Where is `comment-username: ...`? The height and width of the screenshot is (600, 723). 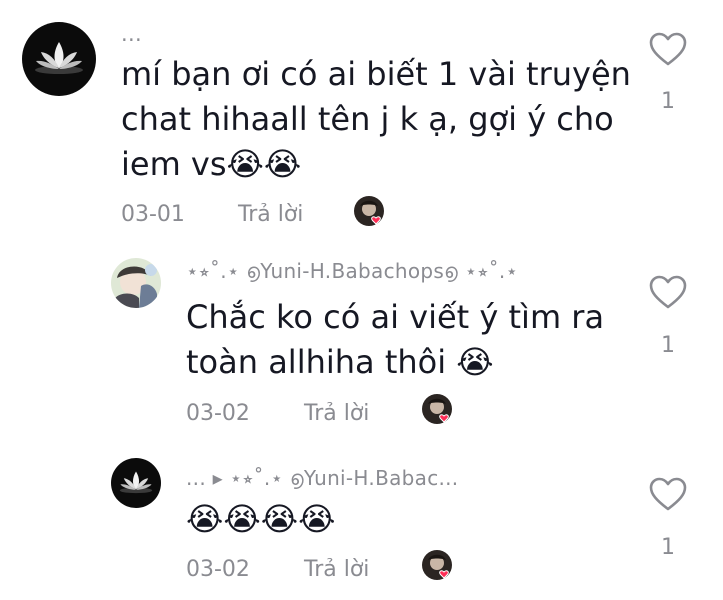 comment-username: ... is located at coordinates (131, 34).